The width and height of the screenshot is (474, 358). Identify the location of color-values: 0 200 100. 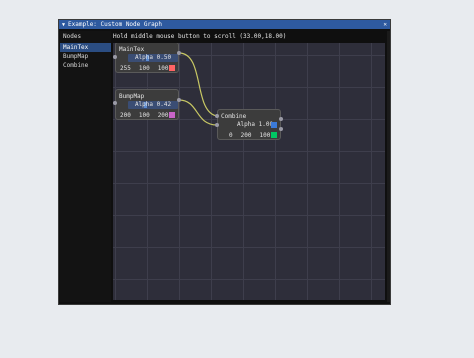
(249, 135).